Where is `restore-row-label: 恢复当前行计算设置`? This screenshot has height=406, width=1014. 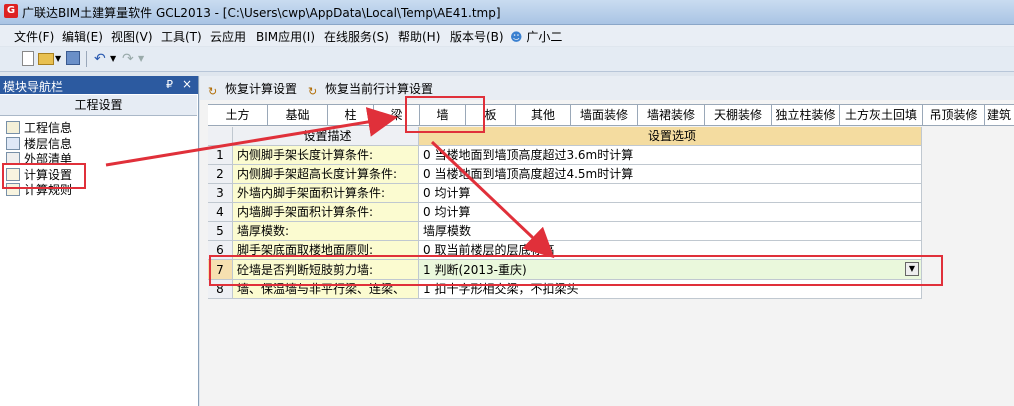 restore-row-label: 恢复当前行计算设置 is located at coordinates (379, 89).